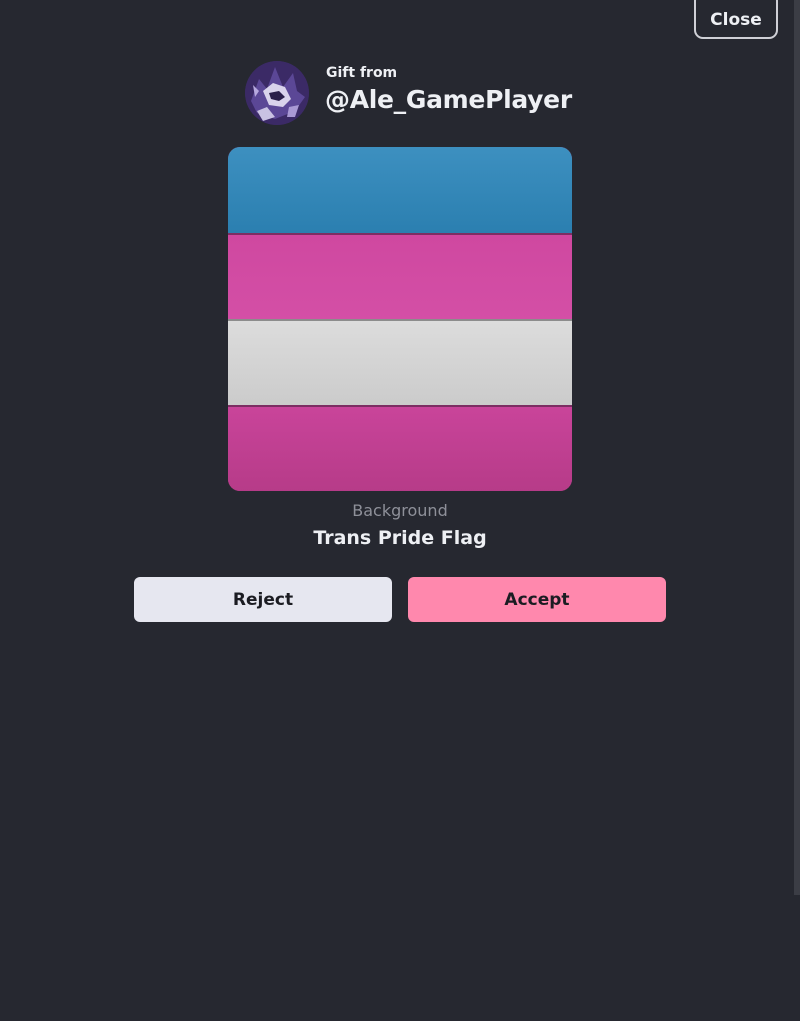 This screenshot has height=1021, width=800. I want to click on flag-stripe-pink-top, so click(400, 277).